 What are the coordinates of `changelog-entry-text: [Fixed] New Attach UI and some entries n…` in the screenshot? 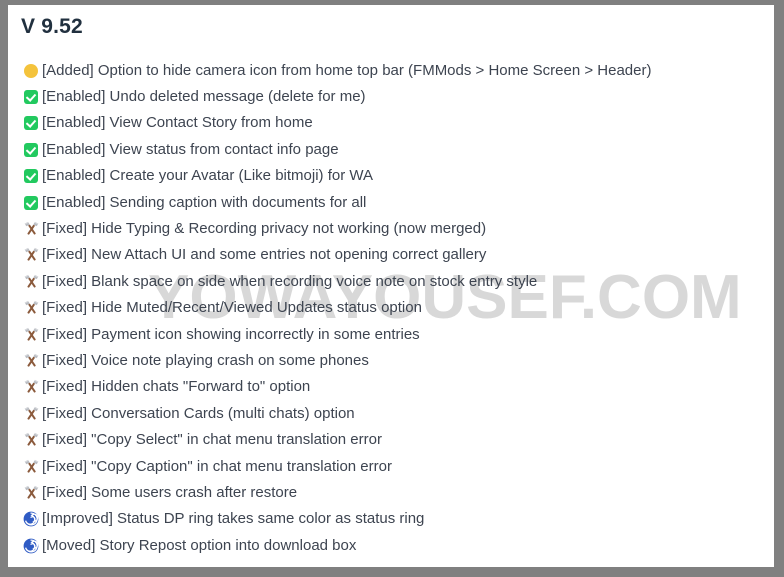 It's located at (264, 255).